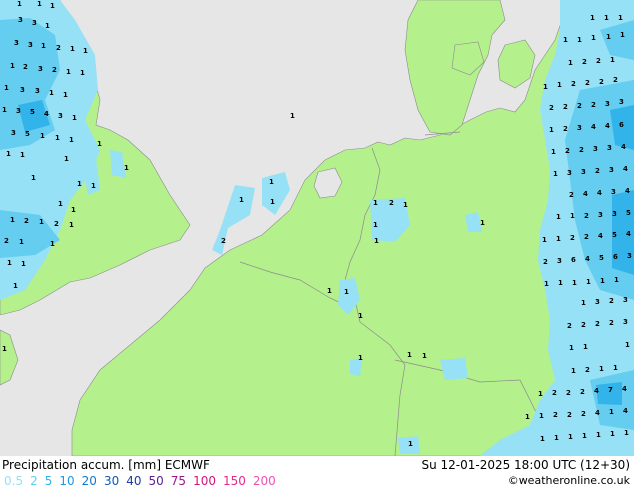  What do you see at coordinates (568, 480) in the screenshot?
I see `credit: ©weatheronline.co.uk` at bounding box center [568, 480].